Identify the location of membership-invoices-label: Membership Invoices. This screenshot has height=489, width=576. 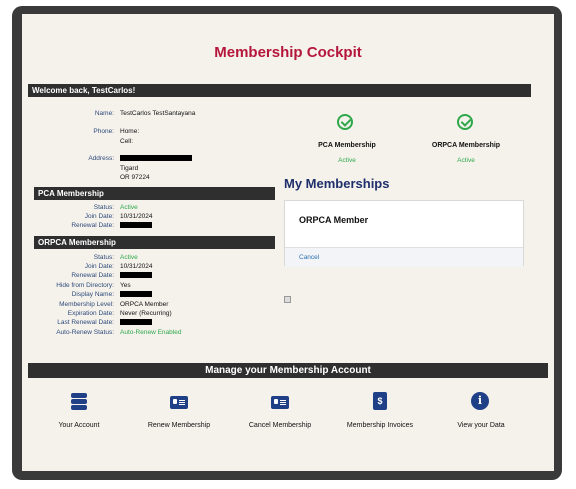
(380, 425).